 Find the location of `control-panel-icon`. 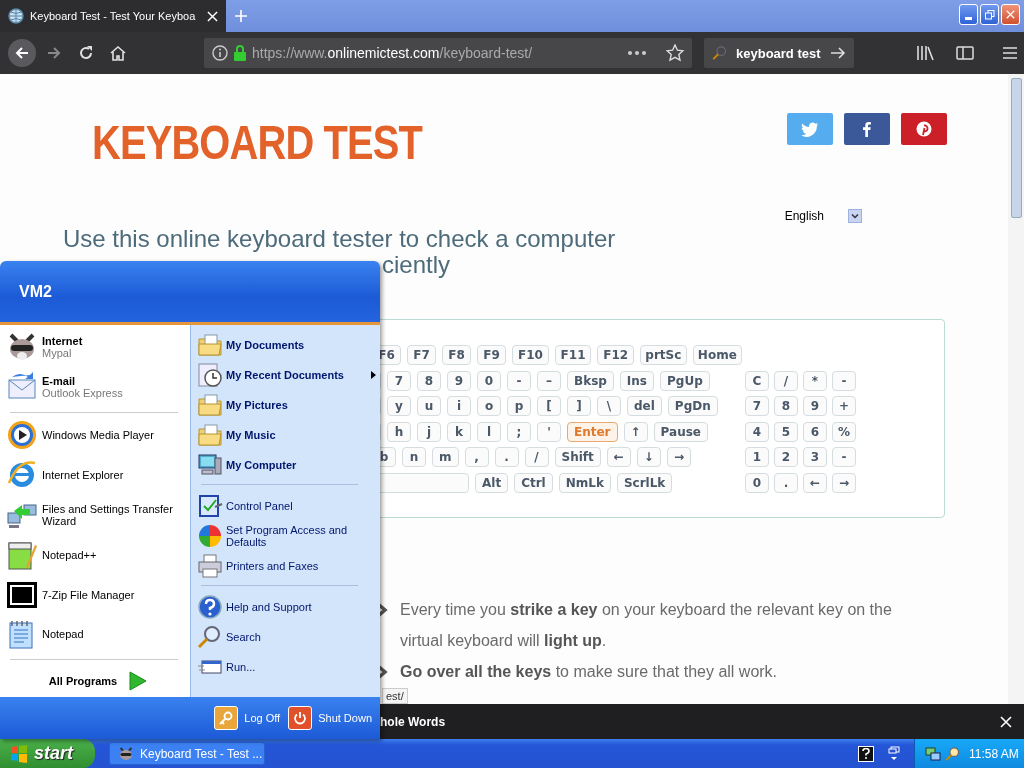

control-panel-icon is located at coordinates (210, 506).